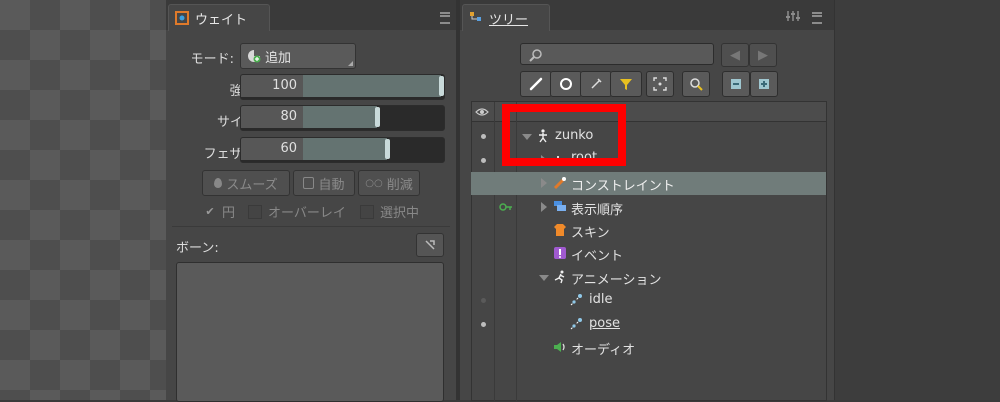  I want to click on feather-fill, so click(345, 149).